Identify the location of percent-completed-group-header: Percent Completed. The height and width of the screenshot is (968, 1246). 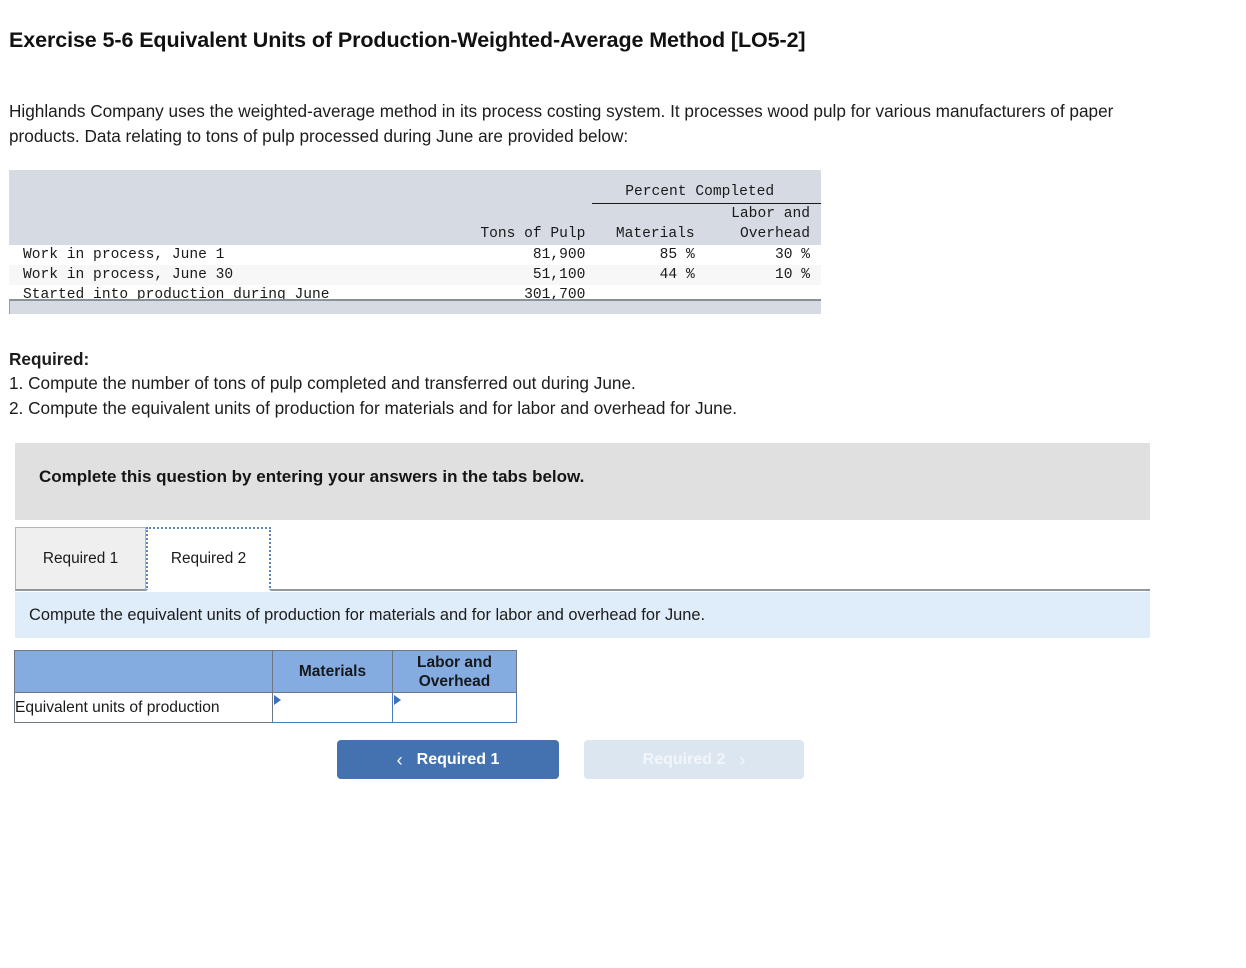
(706, 193).